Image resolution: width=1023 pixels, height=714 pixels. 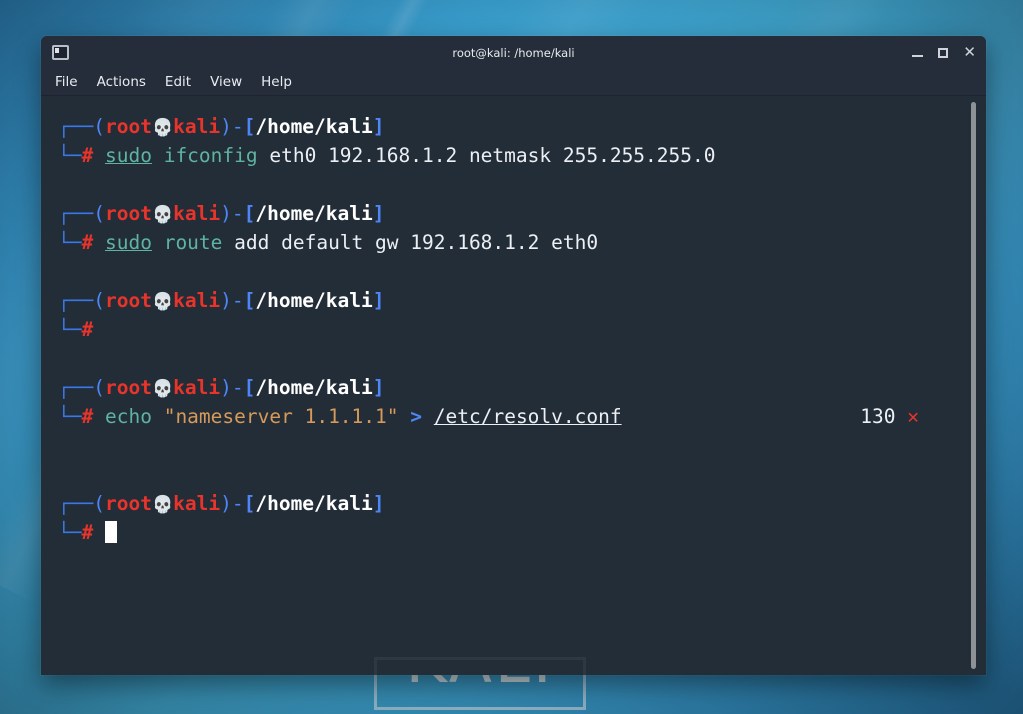 I want to click on close-button: ✕, so click(x=969, y=52).